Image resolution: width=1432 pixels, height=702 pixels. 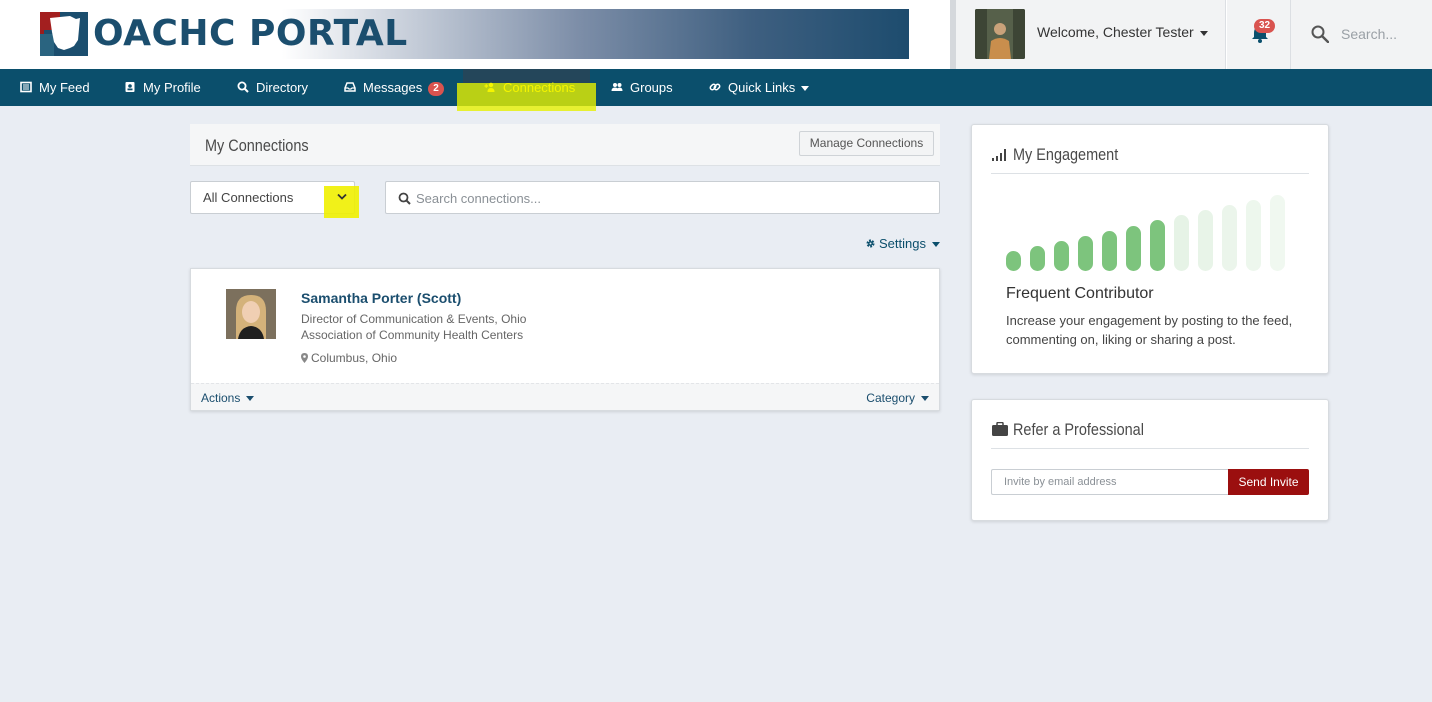 I want to click on ohio-logo-icon, so click(x=64, y=34).